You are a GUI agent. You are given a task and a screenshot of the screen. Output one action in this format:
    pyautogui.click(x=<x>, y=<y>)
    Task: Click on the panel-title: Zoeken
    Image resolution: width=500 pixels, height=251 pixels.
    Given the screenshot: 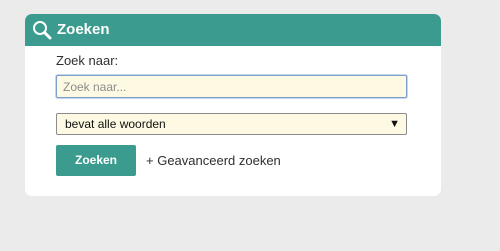 What is the action you would take?
    pyautogui.click(x=83, y=29)
    